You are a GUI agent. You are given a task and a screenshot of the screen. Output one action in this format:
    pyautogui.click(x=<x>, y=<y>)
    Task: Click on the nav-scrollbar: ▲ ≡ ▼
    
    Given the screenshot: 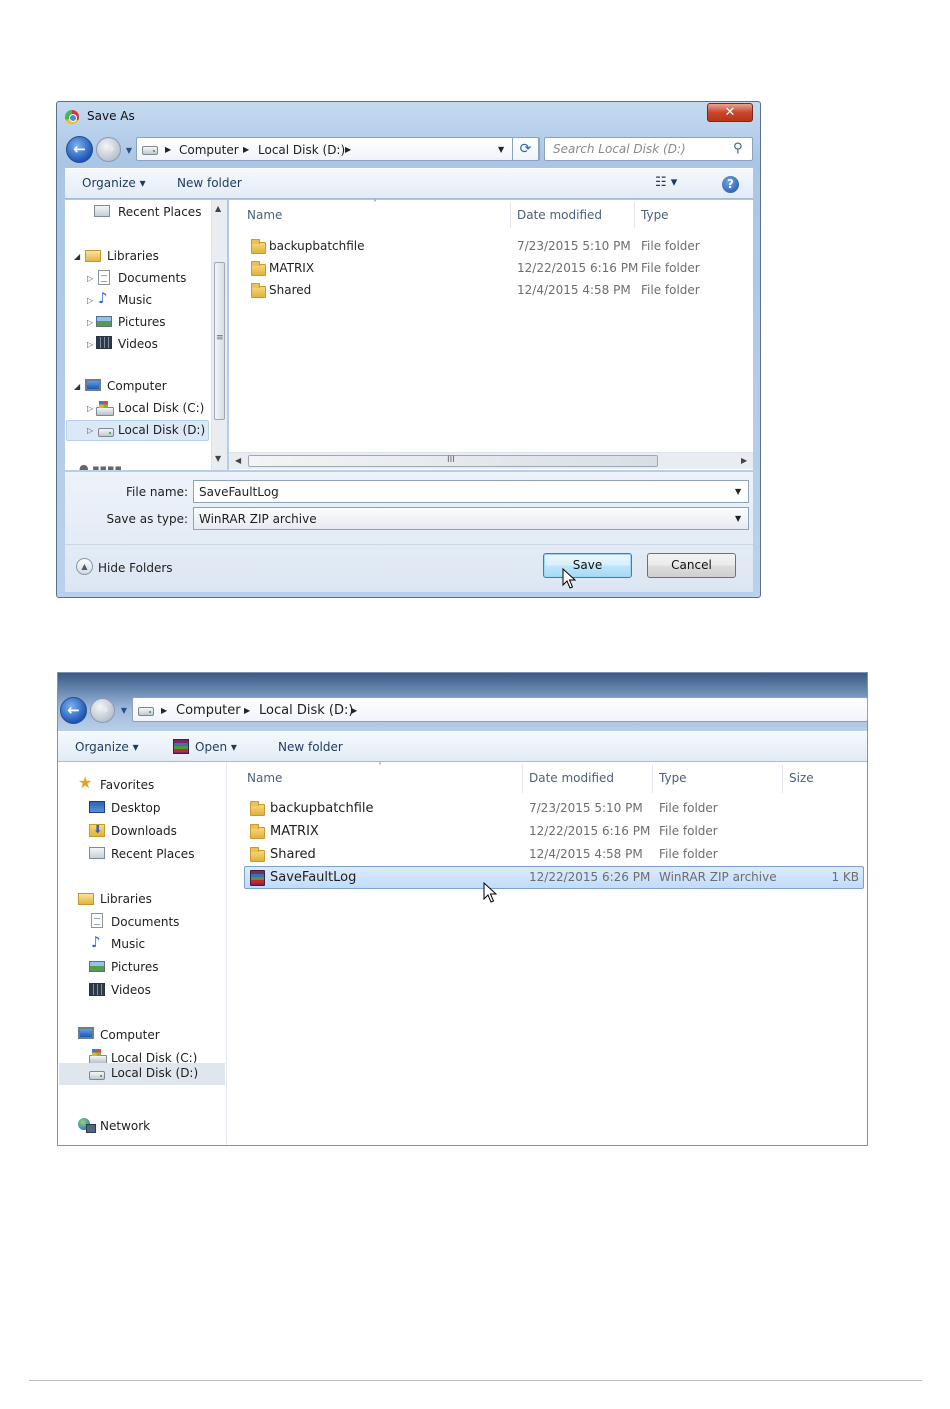 What is the action you would take?
    pyautogui.click(x=219, y=335)
    